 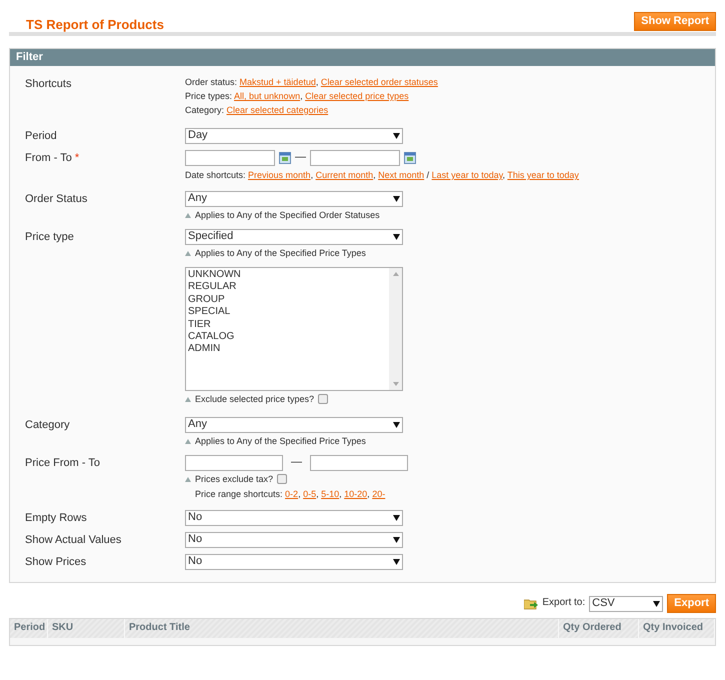 I want to click on export-button: Export, so click(x=691, y=603).